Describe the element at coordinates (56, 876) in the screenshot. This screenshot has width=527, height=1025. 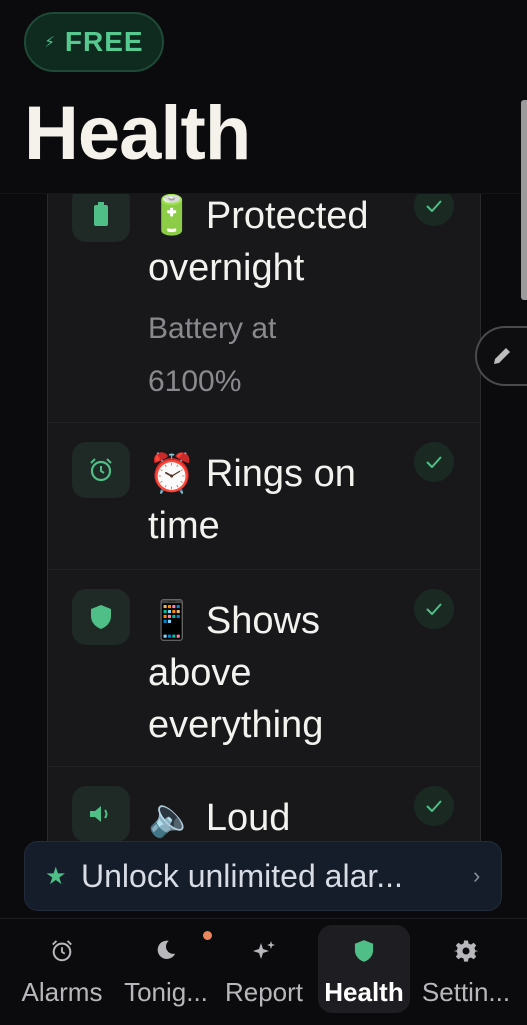
I see `star-icon: ★` at that location.